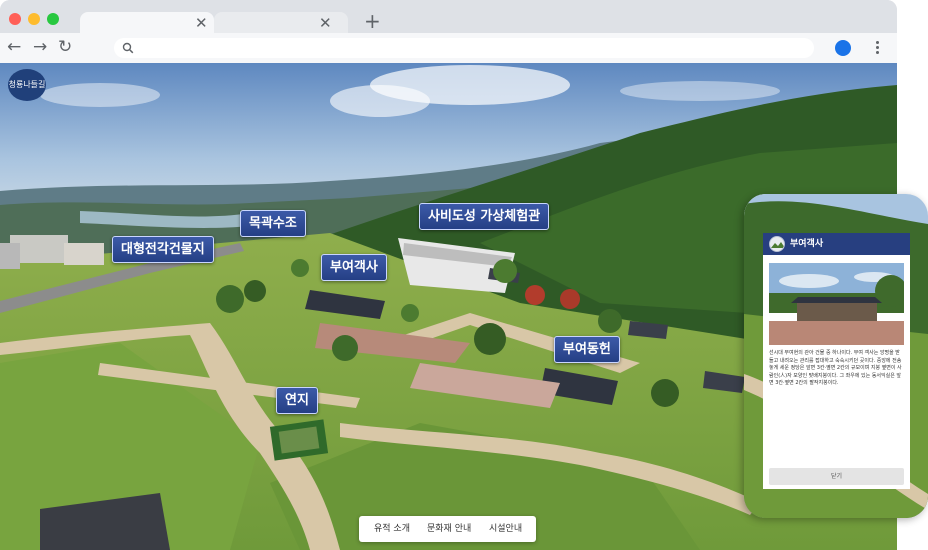  What do you see at coordinates (777, 244) in the screenshot?
I see `site-emblem-icon` at bounding box center [777, 244].